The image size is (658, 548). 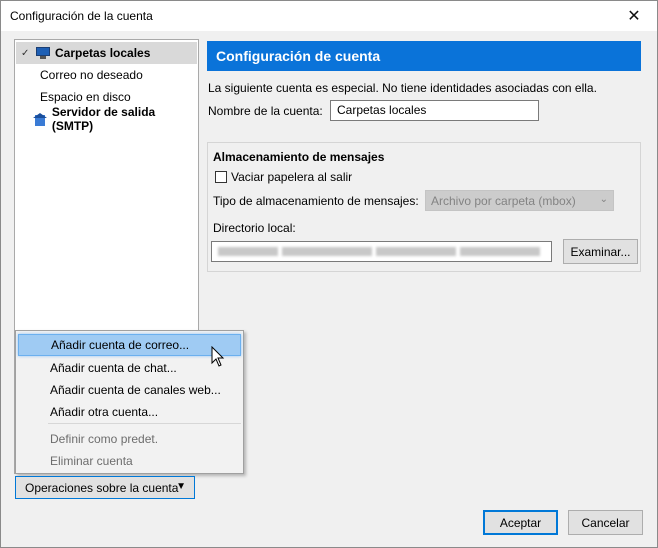 I want to click on menu-item-set-default: Definir como predet., so click(x=129, y=439).